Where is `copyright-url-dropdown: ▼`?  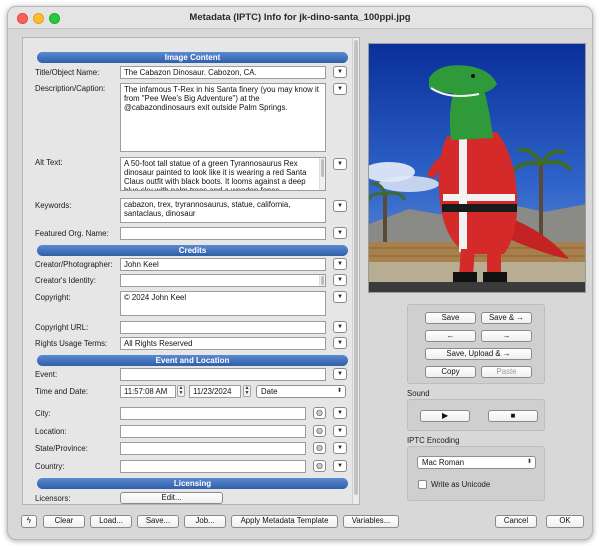
copyright-url-dropdown: ▼ is located at coordinates (340, 327).